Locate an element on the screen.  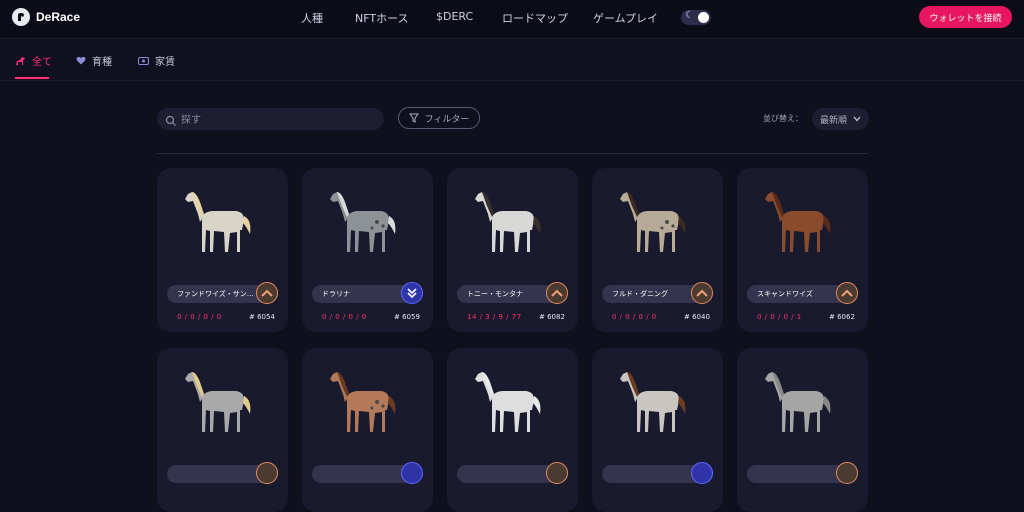
active-tab-indicator is located at coordinates (32, 78).